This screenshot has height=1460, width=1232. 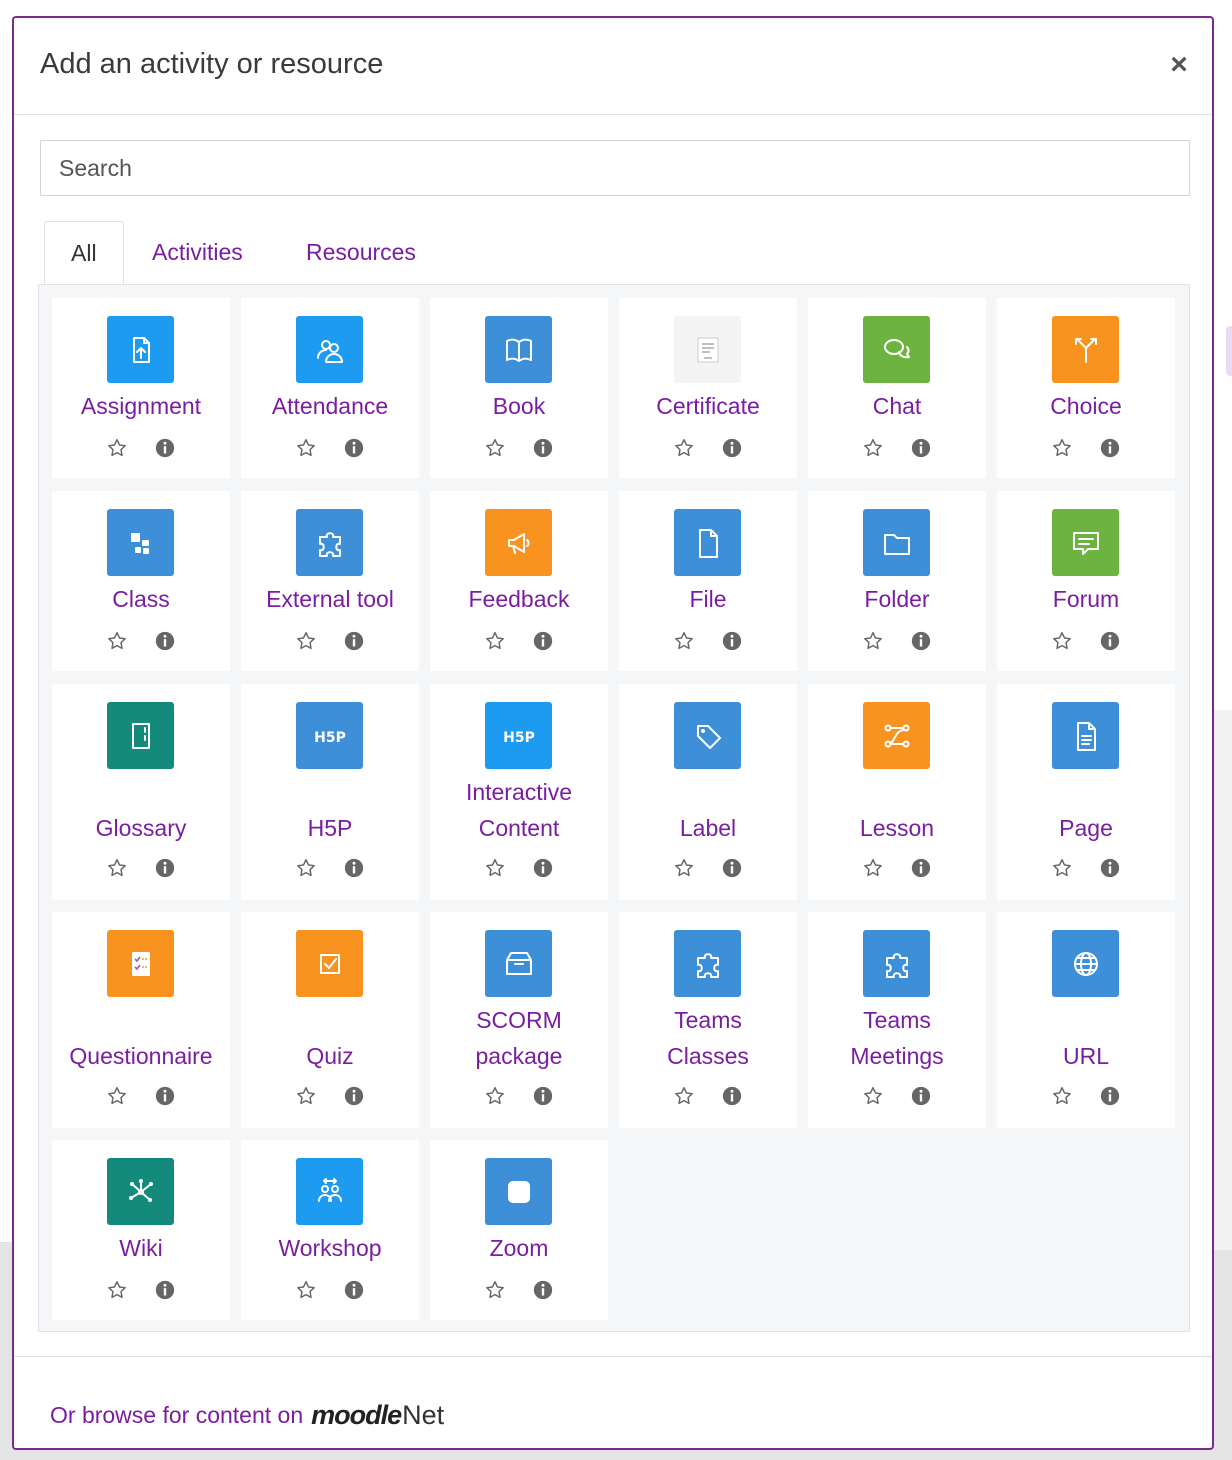 I want to click on activity-card-choice: Choice, so click(x=1086, y=388).